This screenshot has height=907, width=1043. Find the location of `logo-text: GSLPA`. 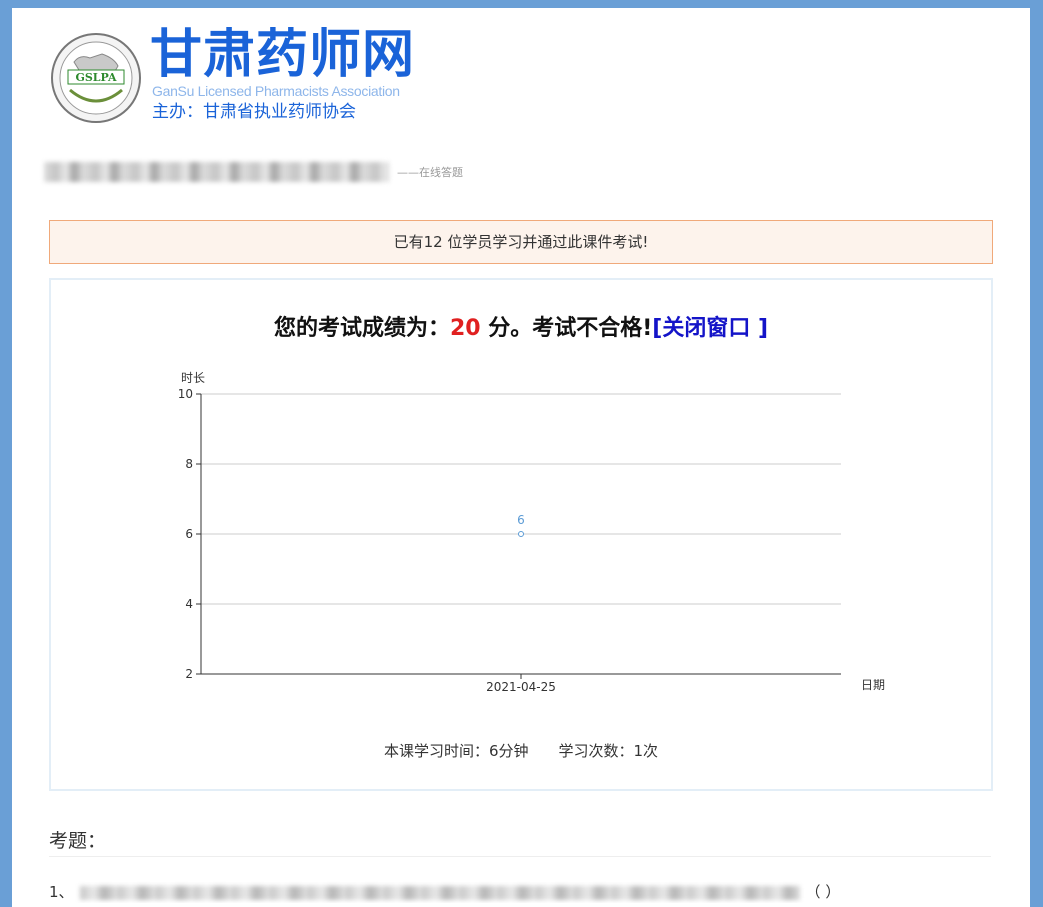

logo-text: GSLPA is located at coordinates (96, 77).